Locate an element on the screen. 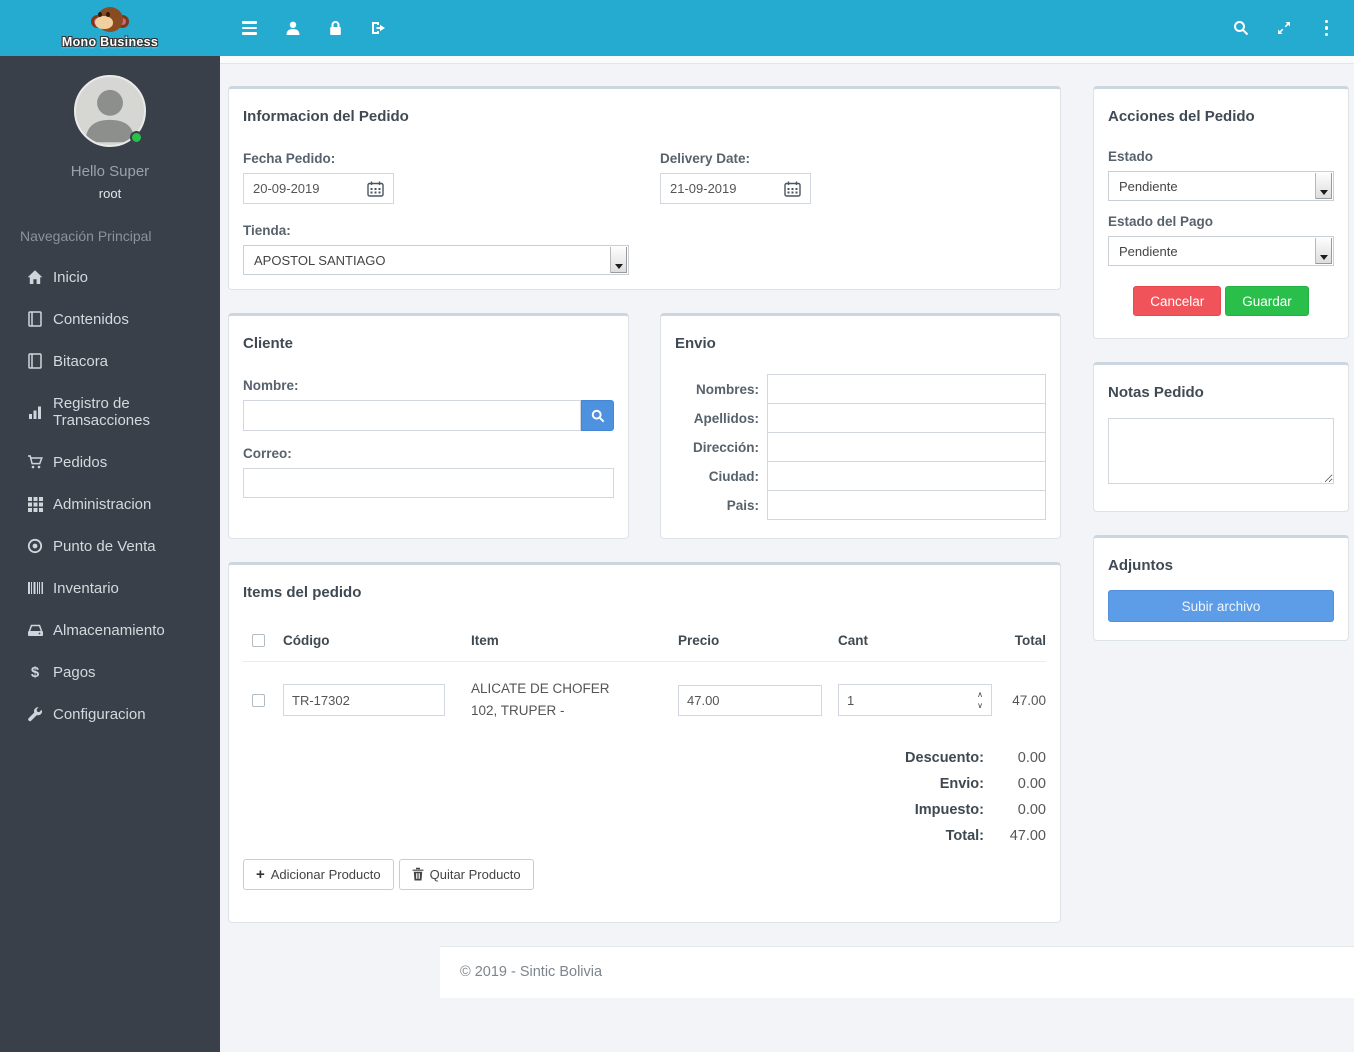 This screenshot has width=1354, height=1052. estado-select: Pendiente is located at coordinates (1221, 186).